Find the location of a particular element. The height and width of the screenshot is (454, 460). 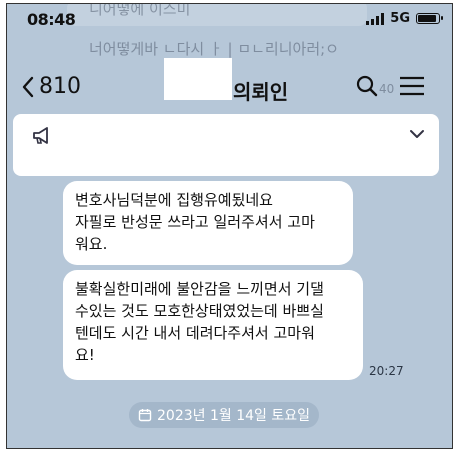

message-line: 요! is located at coordinates (85, 355).